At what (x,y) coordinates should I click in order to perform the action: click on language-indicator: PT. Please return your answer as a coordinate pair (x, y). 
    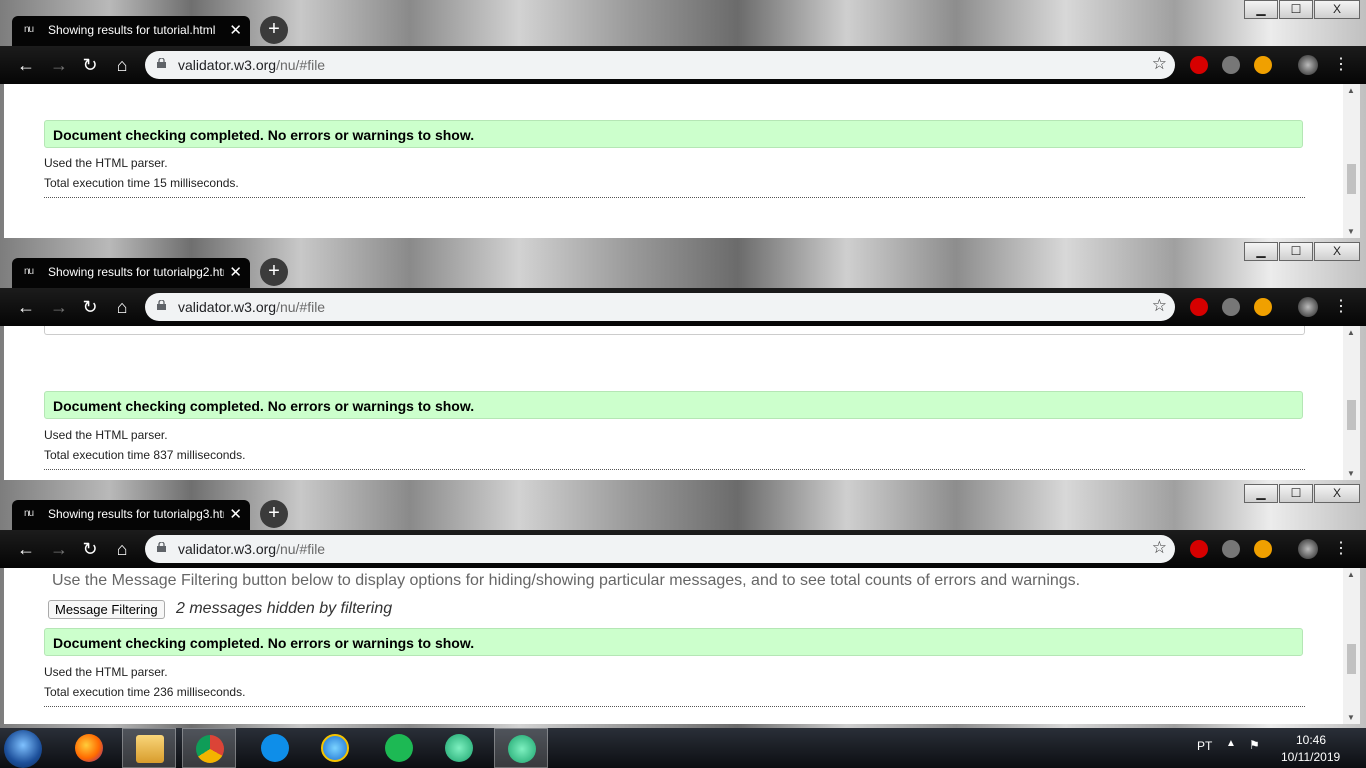
    Looking at the image, I should click on (1204, 746).